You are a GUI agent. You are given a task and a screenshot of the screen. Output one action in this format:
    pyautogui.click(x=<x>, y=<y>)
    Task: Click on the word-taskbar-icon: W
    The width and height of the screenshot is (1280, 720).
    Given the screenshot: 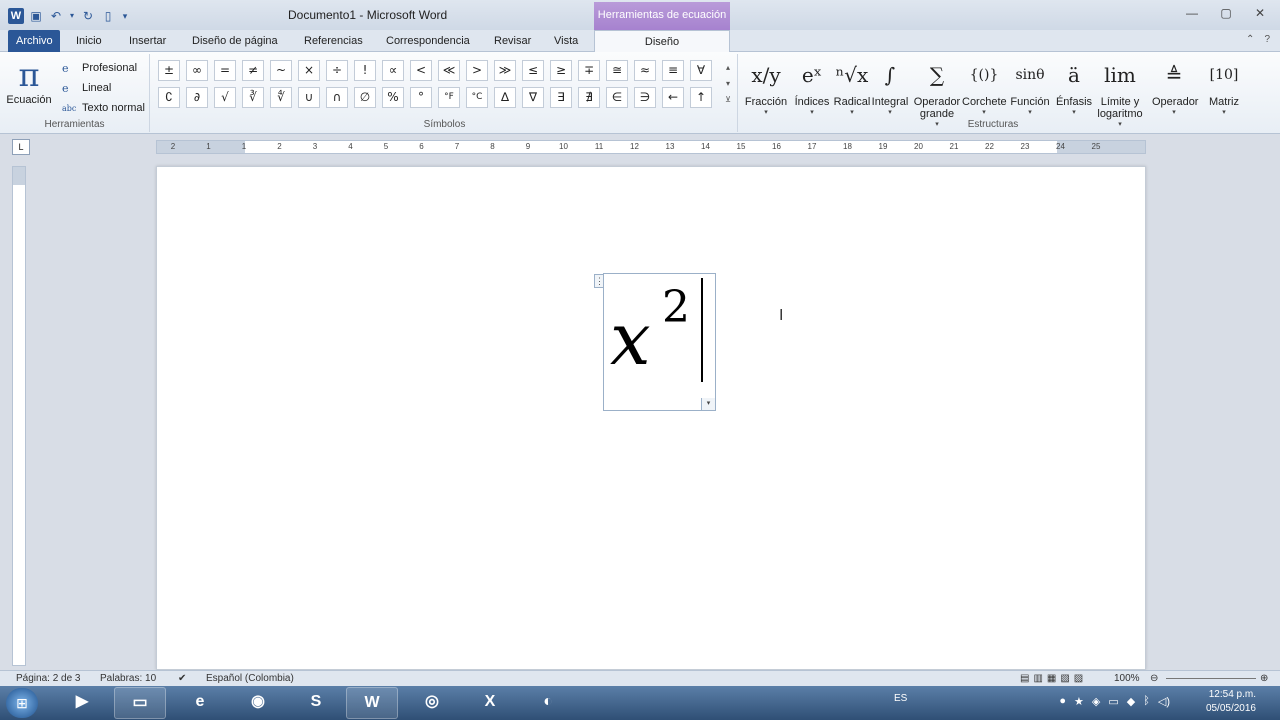 What is the action you would take?
    pyautogui.click(x=372, y=703)
    